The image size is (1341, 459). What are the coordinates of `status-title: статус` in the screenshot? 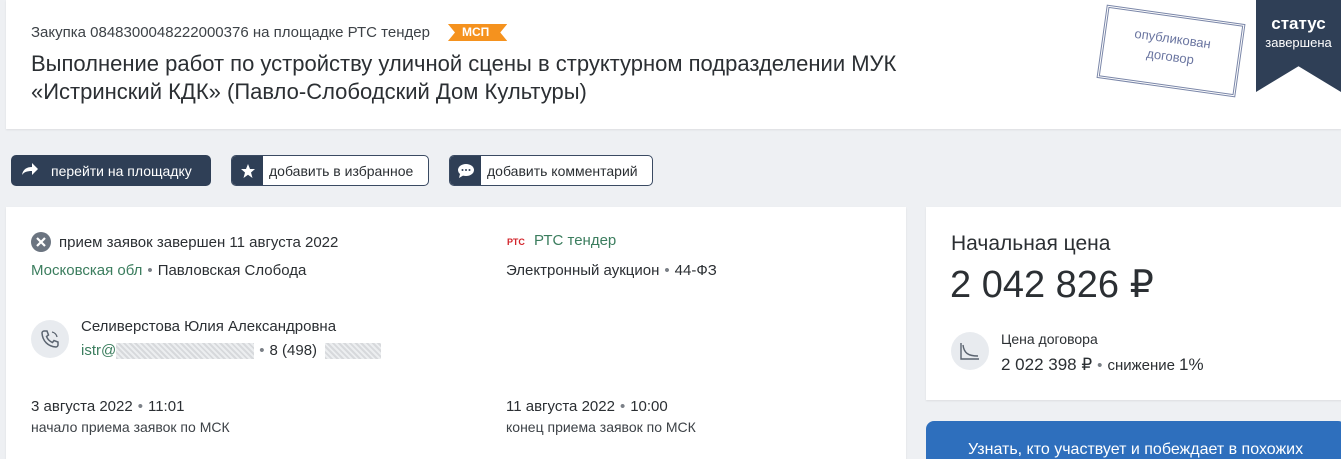 It's located at (1298, 23).